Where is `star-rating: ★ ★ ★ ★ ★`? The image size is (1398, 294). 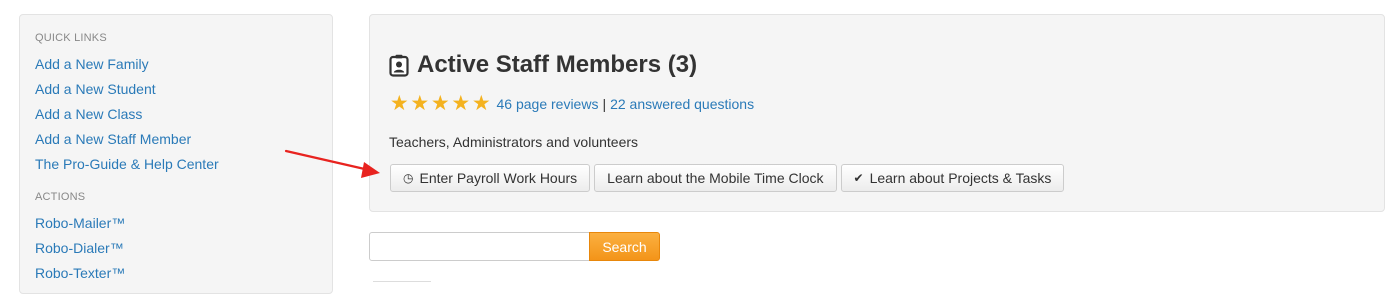
star-rating: ★ ★ ★ ★ ★ is located at coordinates (440, 103).